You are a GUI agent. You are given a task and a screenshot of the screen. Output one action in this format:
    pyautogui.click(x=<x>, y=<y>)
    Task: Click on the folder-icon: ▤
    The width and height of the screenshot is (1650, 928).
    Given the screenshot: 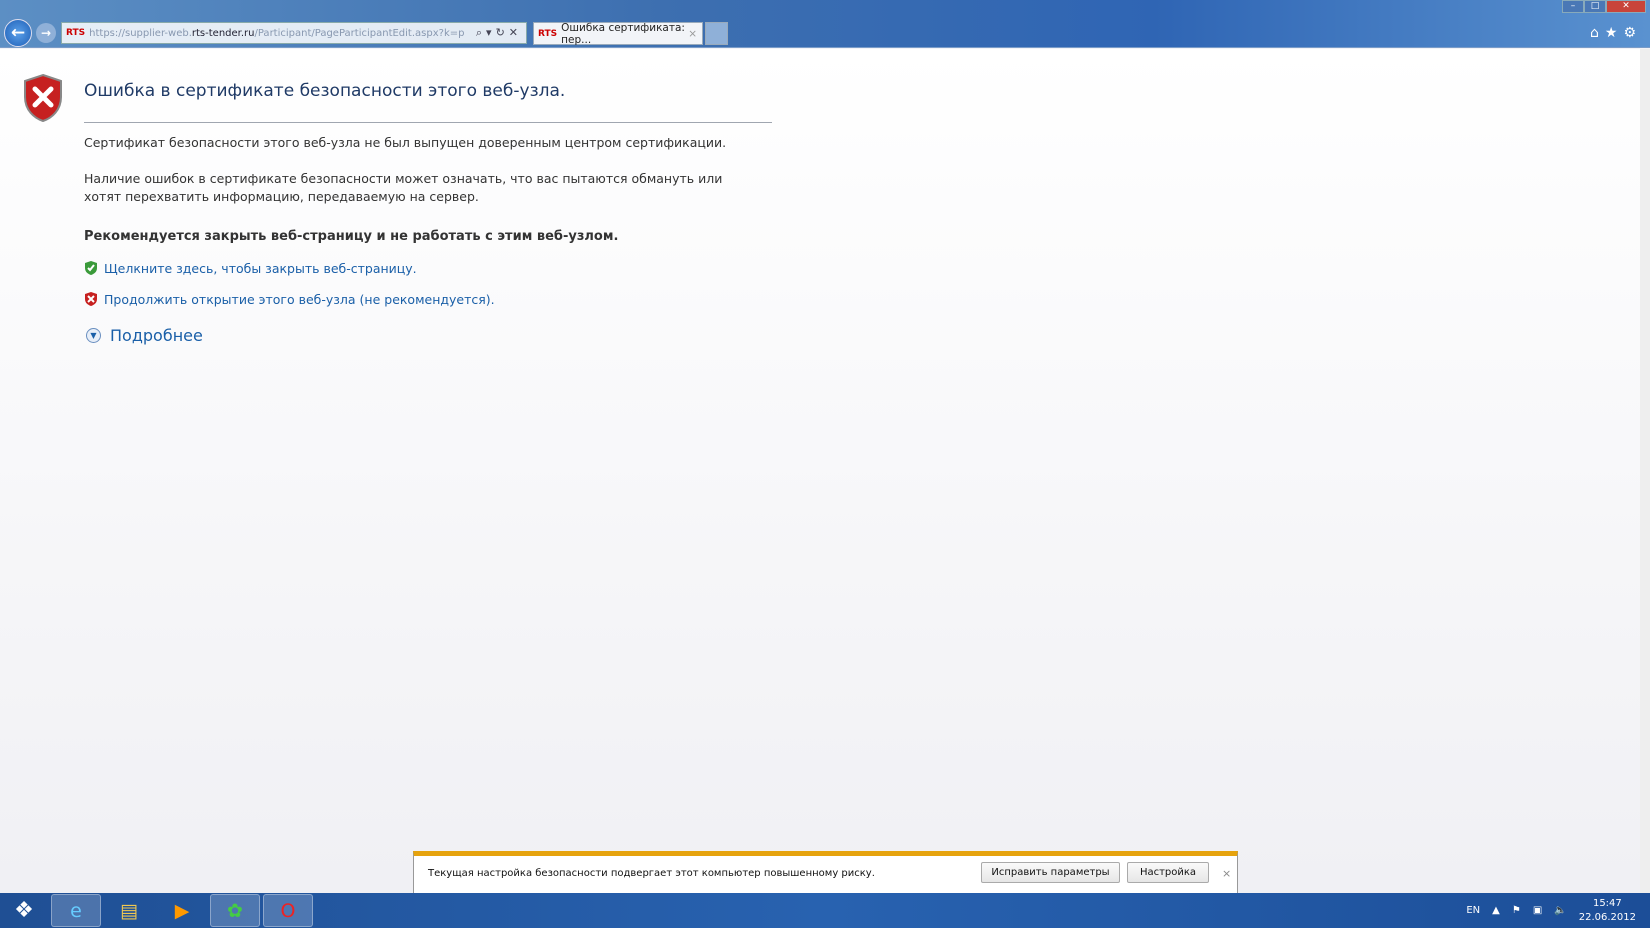 What is the action you would take?
    pyautogui.click(x=129, y=910)
    